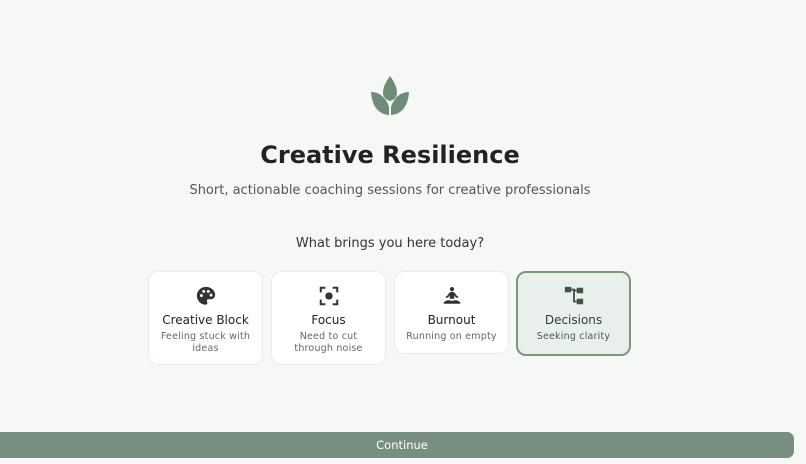 This screenshot has height=464, width=806. I want to click on option-label: Creative Block, so click(205, 320).